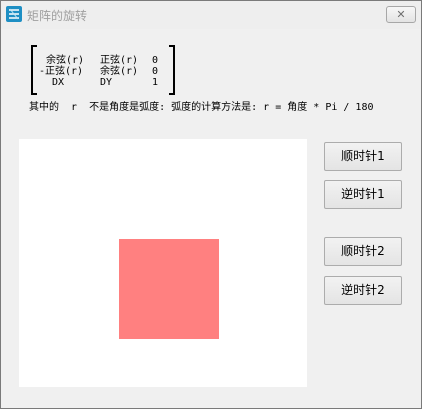 The height and width of the screenshot is (409, 422). Describe the element at coordinates (363, 194) in the screenshot. I see `rotate-counterclockwise-1-button: 逆时针1` at that location.